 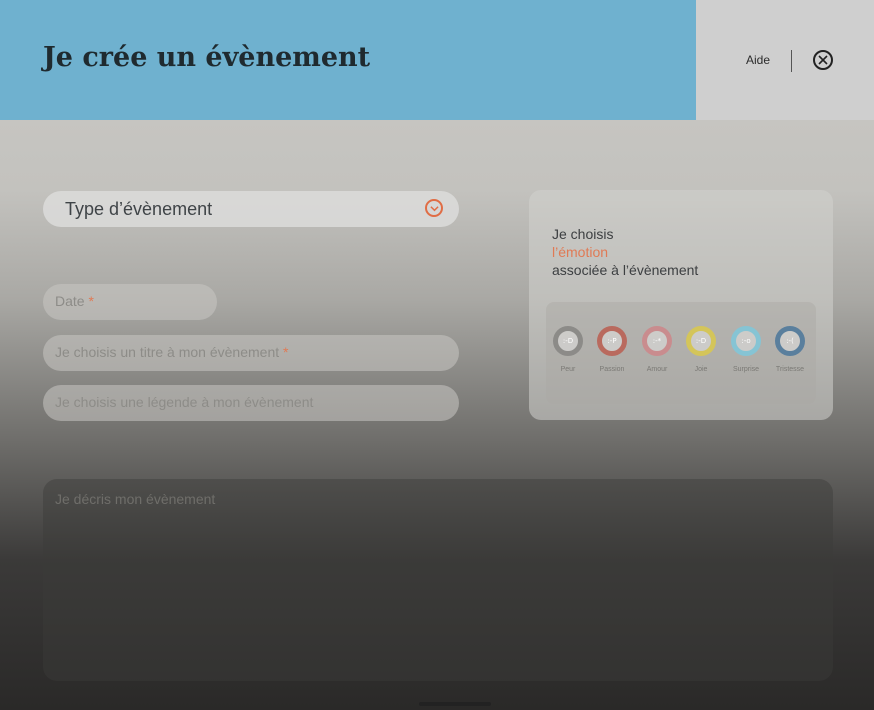 I want to click on close-icon, so click(x=823, y=60).